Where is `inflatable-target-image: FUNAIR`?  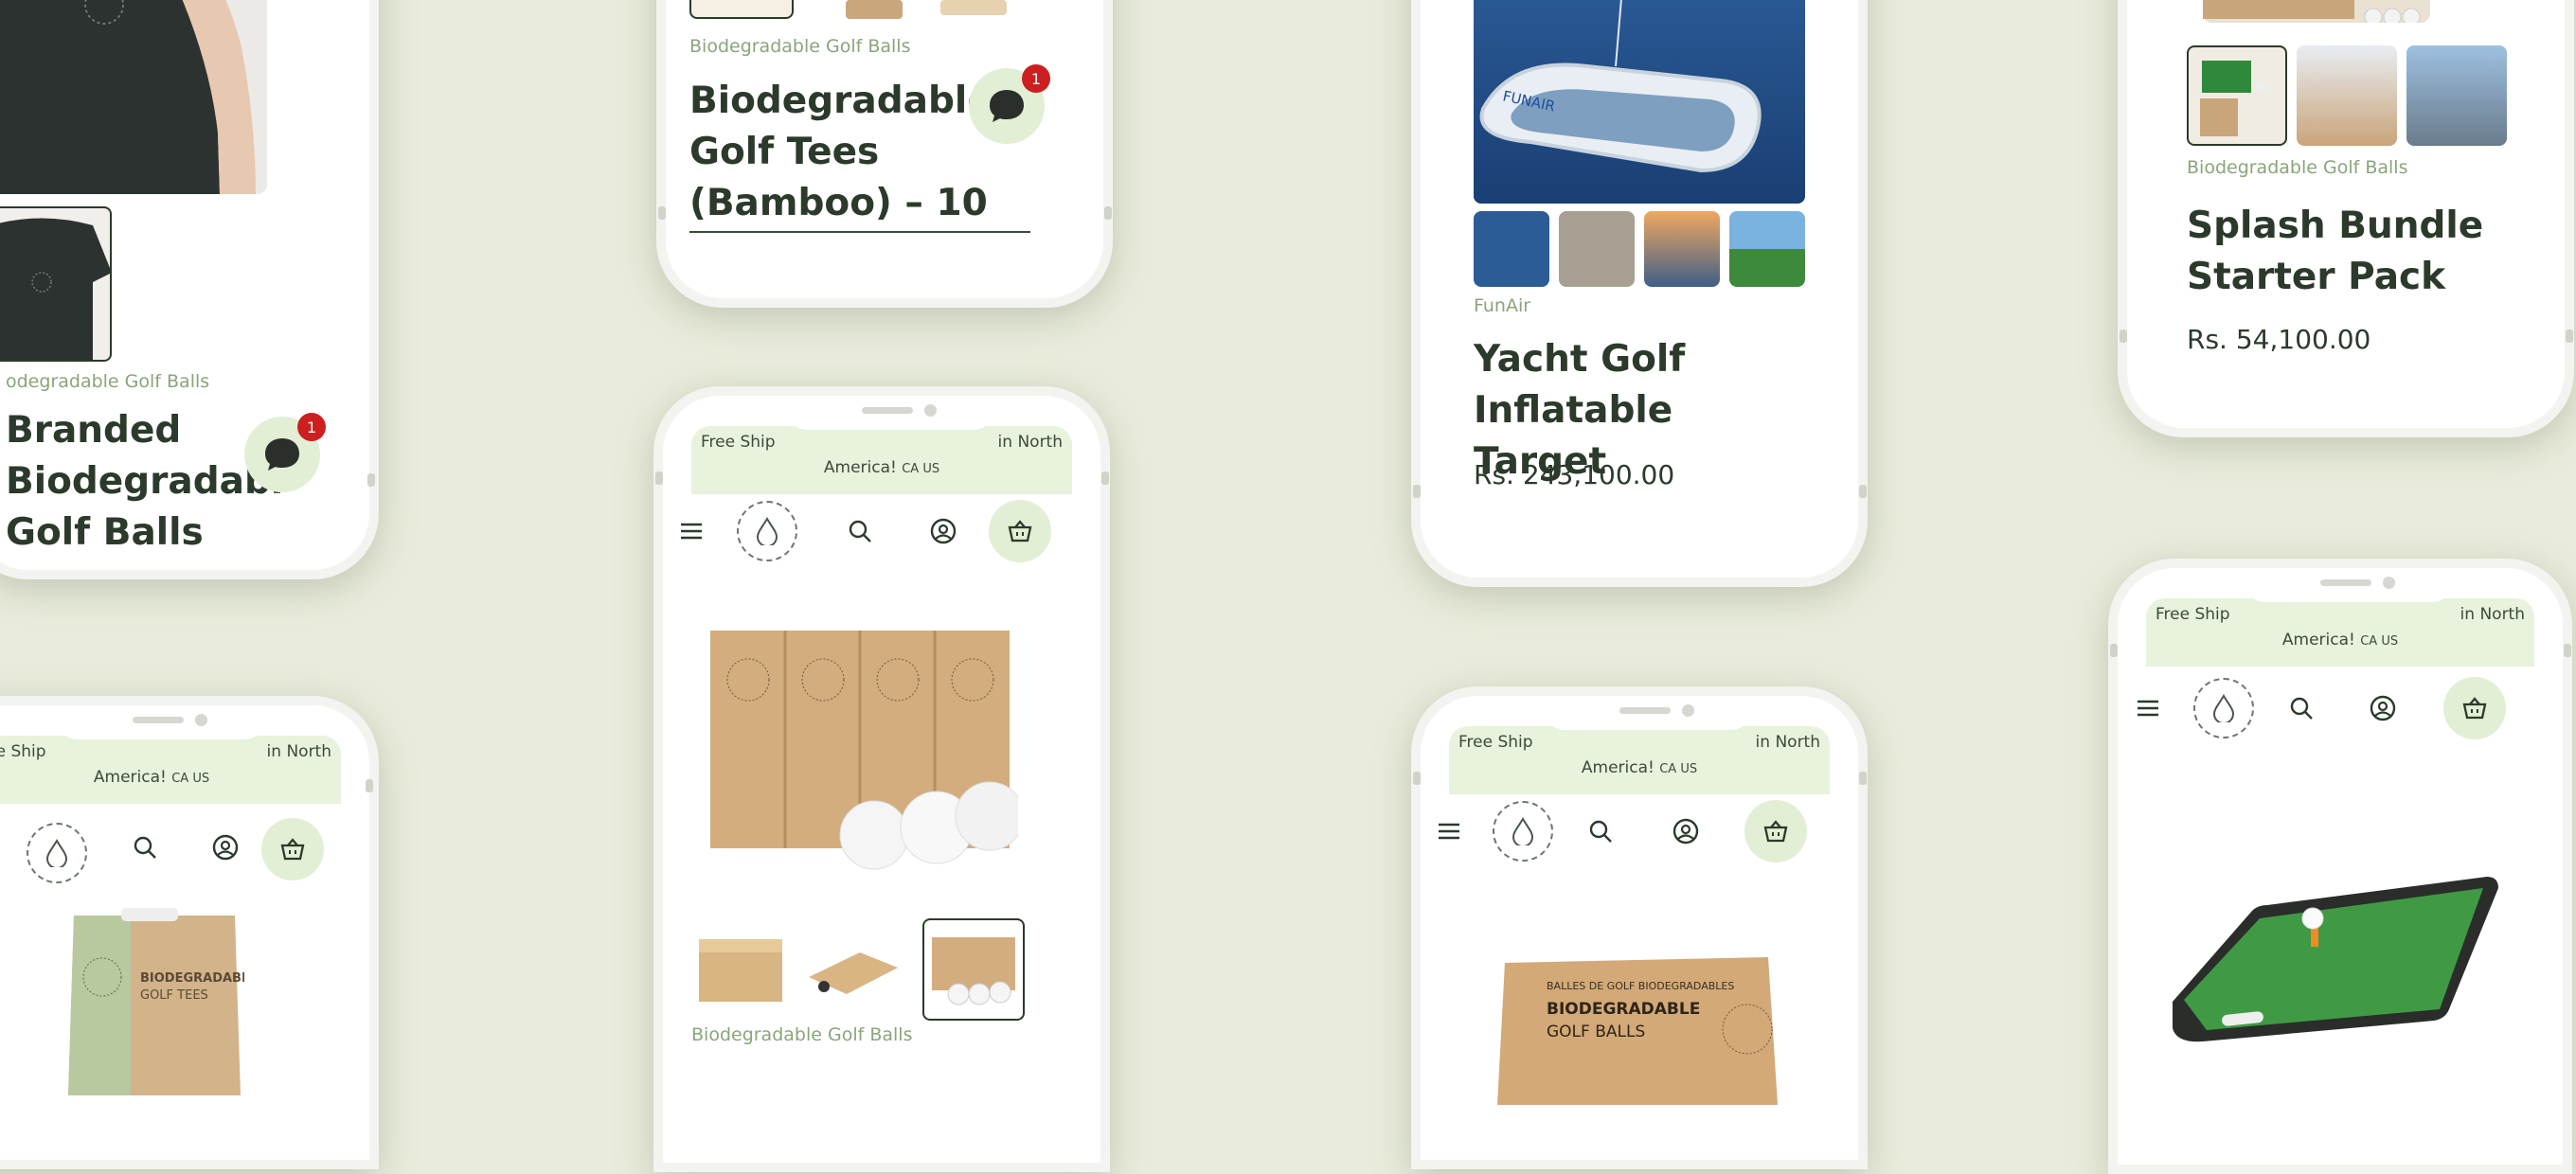 inflatable-target-image: FUNAIR is located at coordinates (1639, 102).